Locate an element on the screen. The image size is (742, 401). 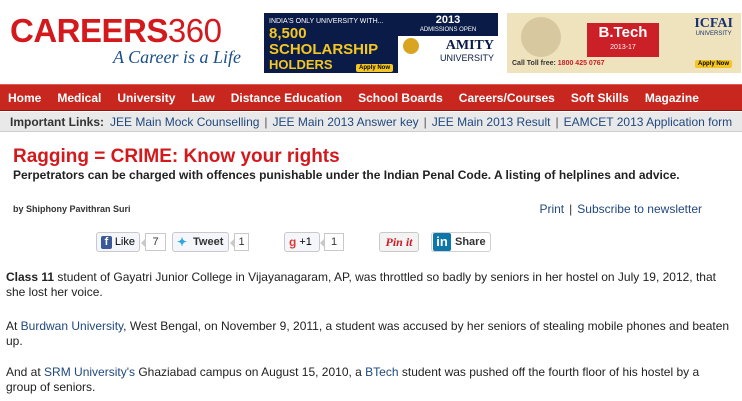
google-plus-icon: g is located at coordinates (293, 242).